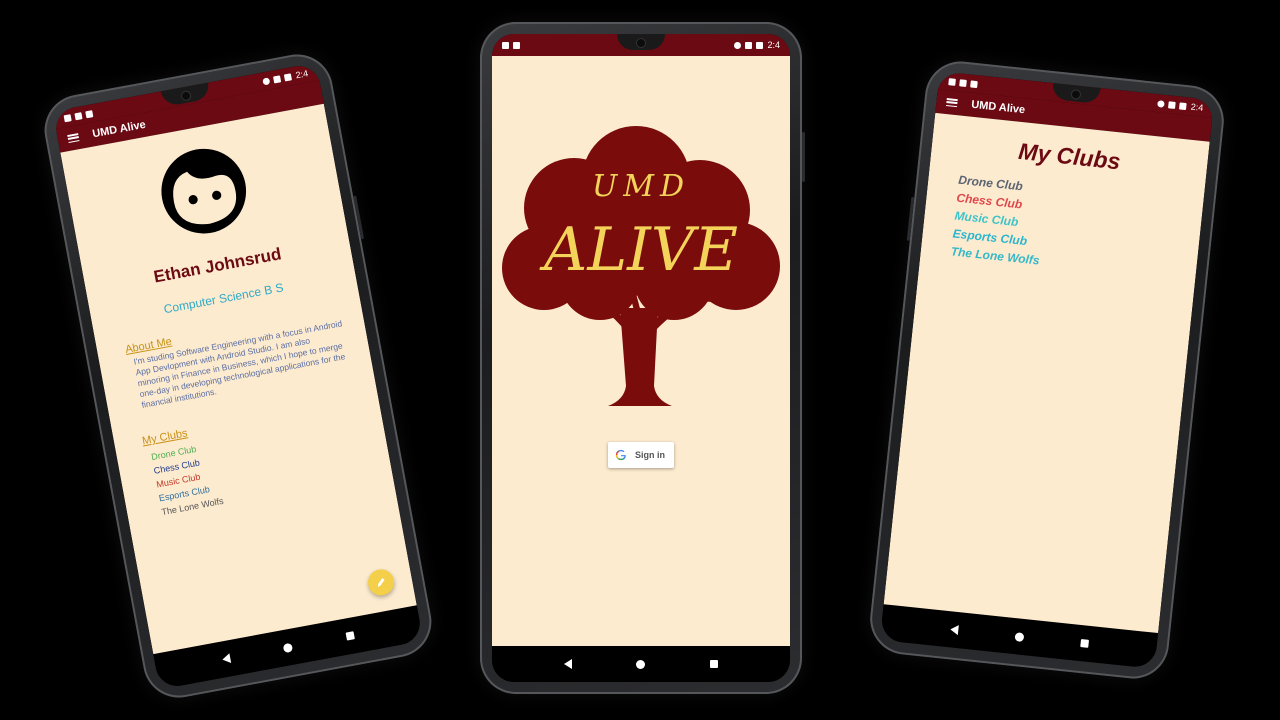 The image size is (1280, 720). I want to click on face-icon, so click(204, 191).